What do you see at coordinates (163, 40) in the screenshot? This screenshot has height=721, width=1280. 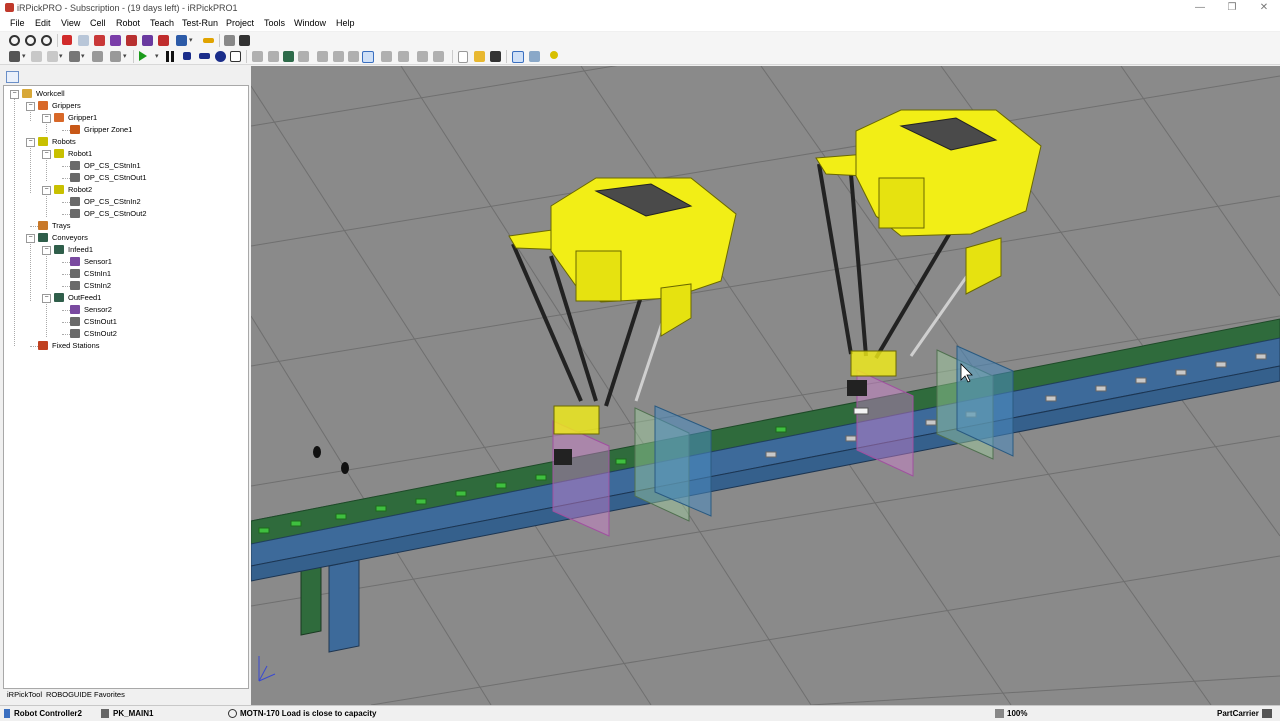 I see `tool-frame-icon` at bounding box center [163, 40].